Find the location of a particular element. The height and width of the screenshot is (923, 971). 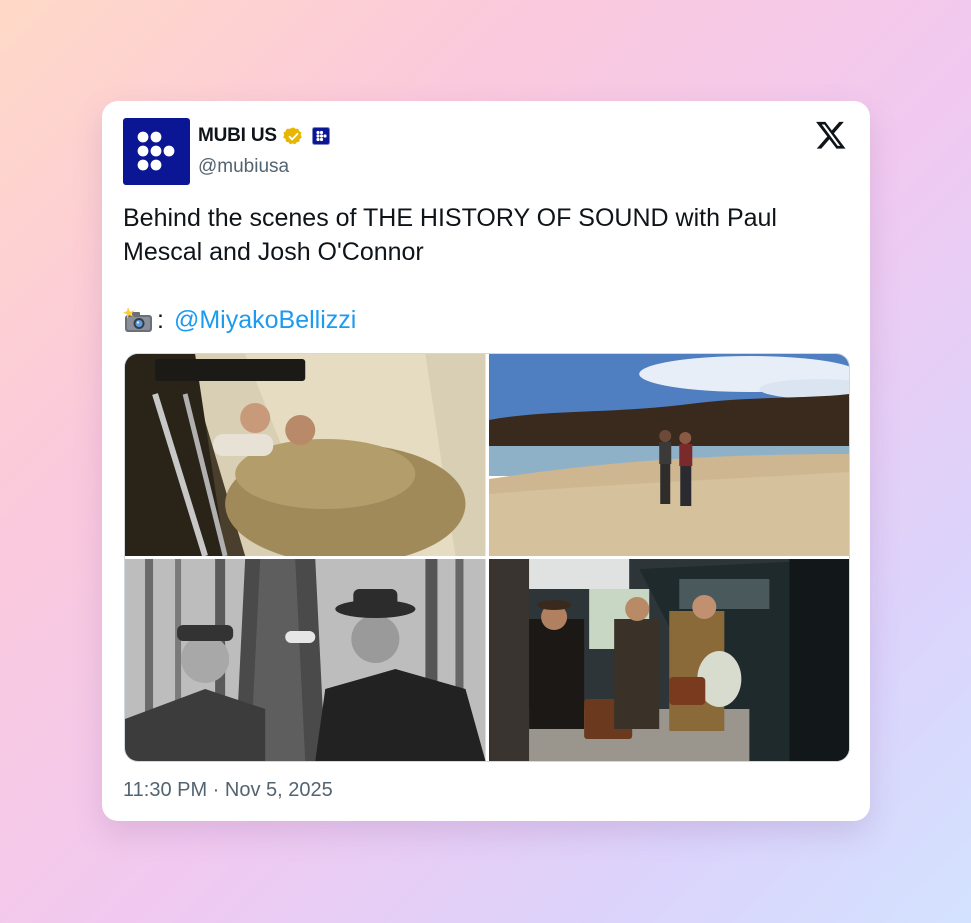

x-logo-icon is located at coordinates (831, 135).